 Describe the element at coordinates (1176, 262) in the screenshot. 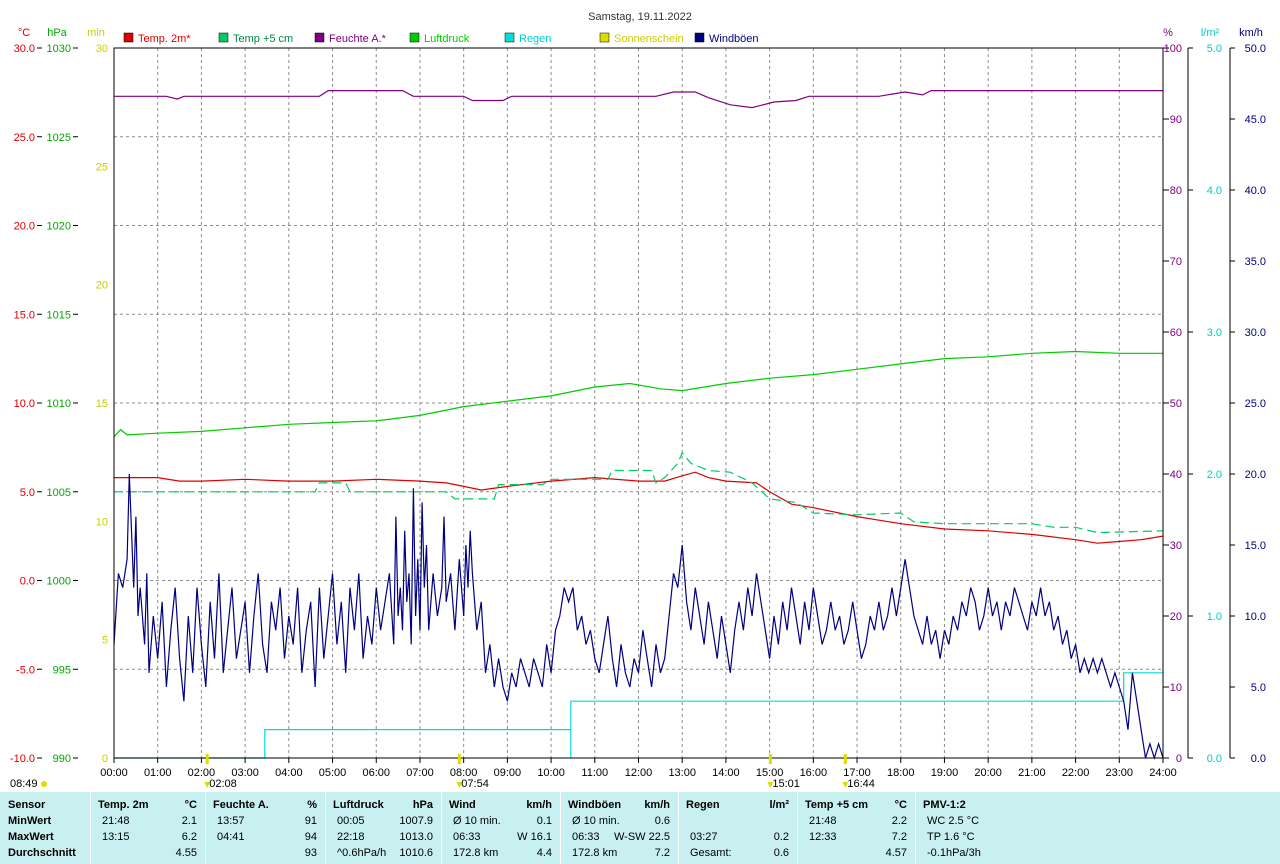

I see `humidity-tick-label: 70` at that location.